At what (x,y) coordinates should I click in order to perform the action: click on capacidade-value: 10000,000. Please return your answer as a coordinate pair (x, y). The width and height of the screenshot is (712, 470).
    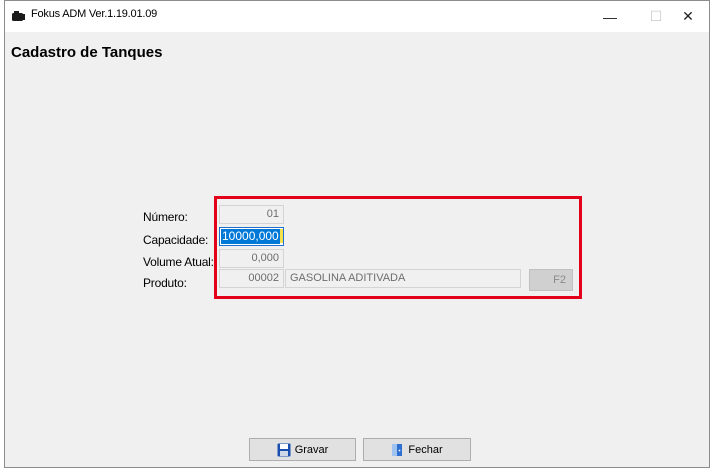
    Looking at the image, I should click on (250, 236).